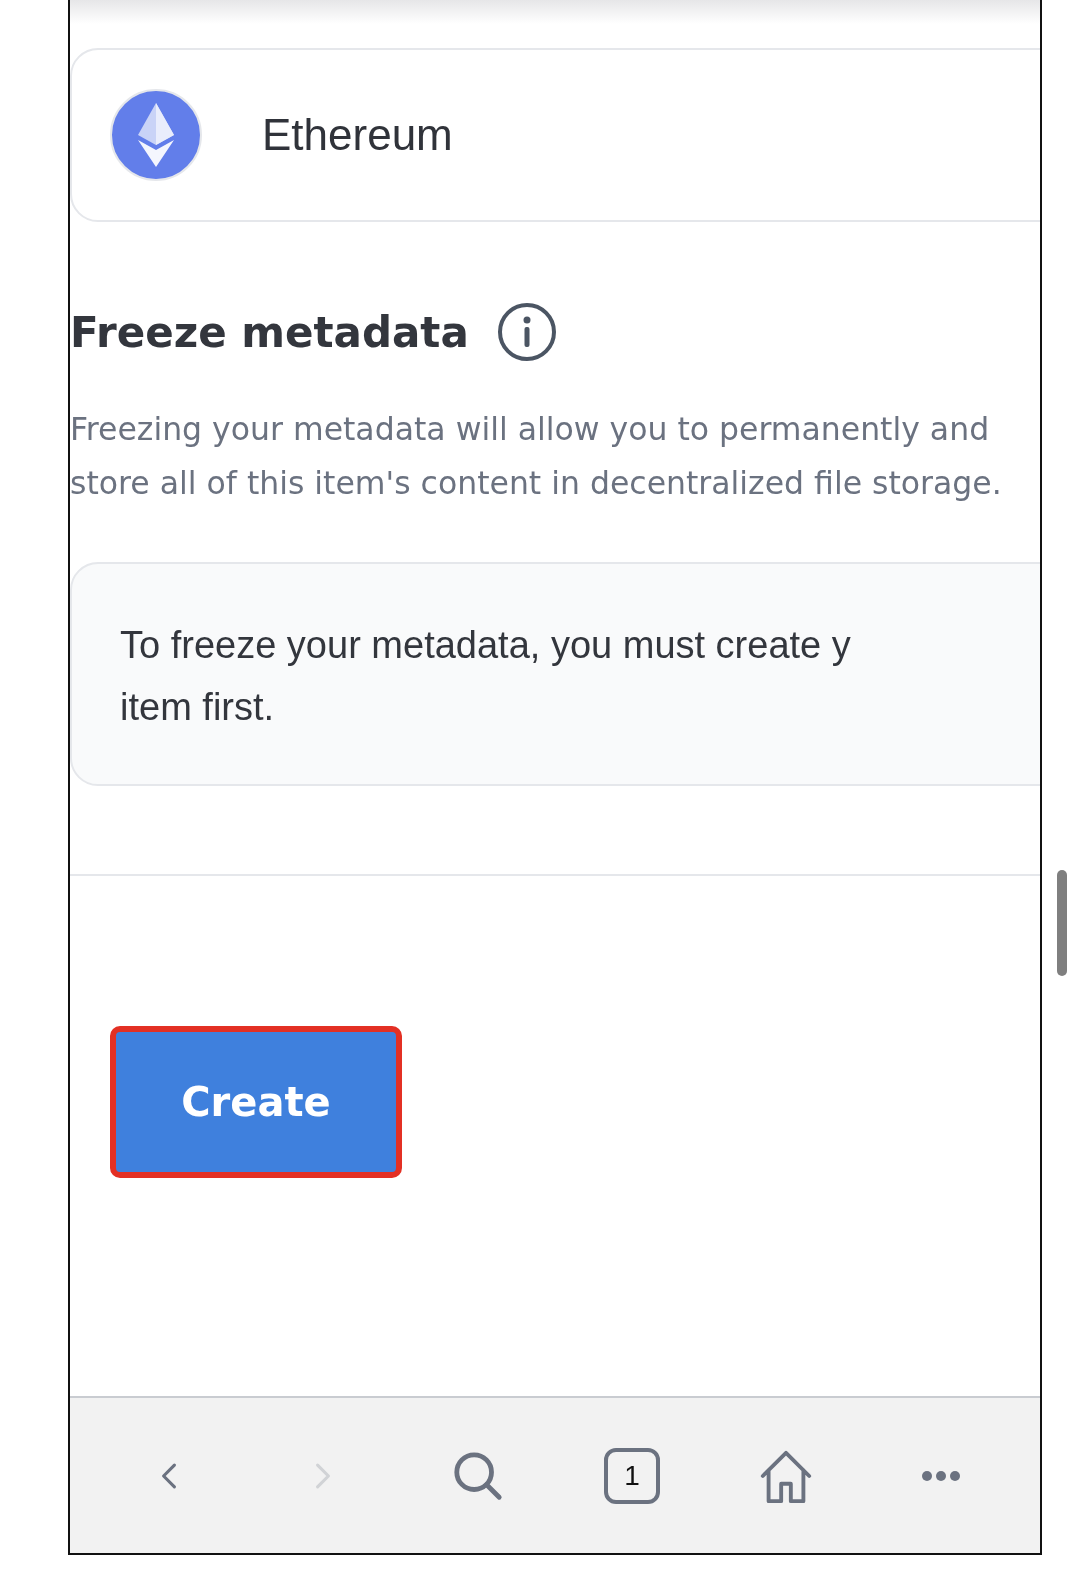 Image resolution: width=1079 pixels, height=1574 pixels. What do you see at coordinates (197, 707) in the screenshot?
I see `notice-text: item first.` at bounding box center [197, 707].